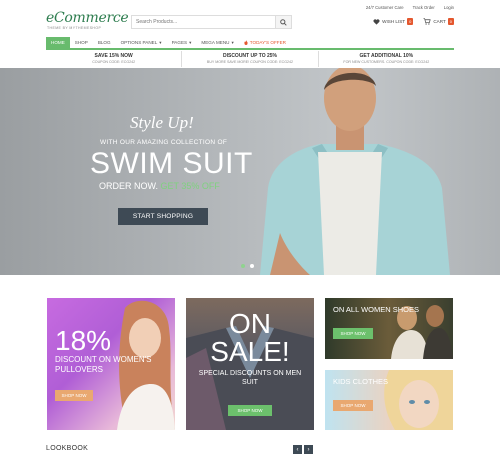 The width and height of the screenshot is (500, 462). What do you see at coordinates (389, 400) in the screenshot?
I see `promo-kids-clothes: KIDS CLOTHES SHOP NOW` at bounding box center [389, 400].